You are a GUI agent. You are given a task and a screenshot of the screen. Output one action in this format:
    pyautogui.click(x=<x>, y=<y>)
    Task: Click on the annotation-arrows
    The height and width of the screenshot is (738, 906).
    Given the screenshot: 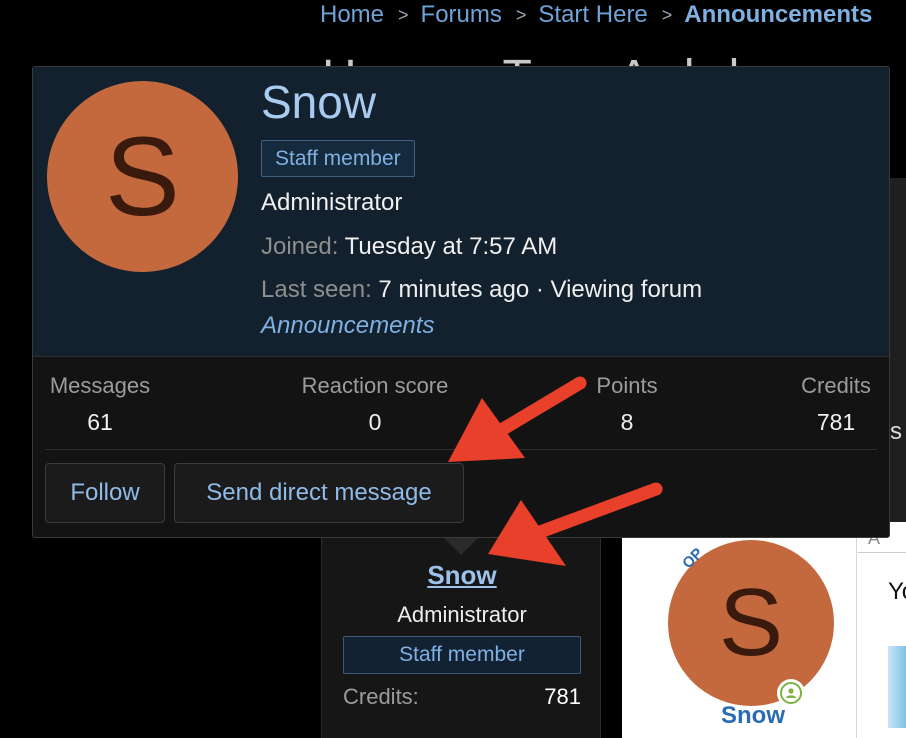 What is the action you would take?
    pyautogui.click(x=555, y=471)
    